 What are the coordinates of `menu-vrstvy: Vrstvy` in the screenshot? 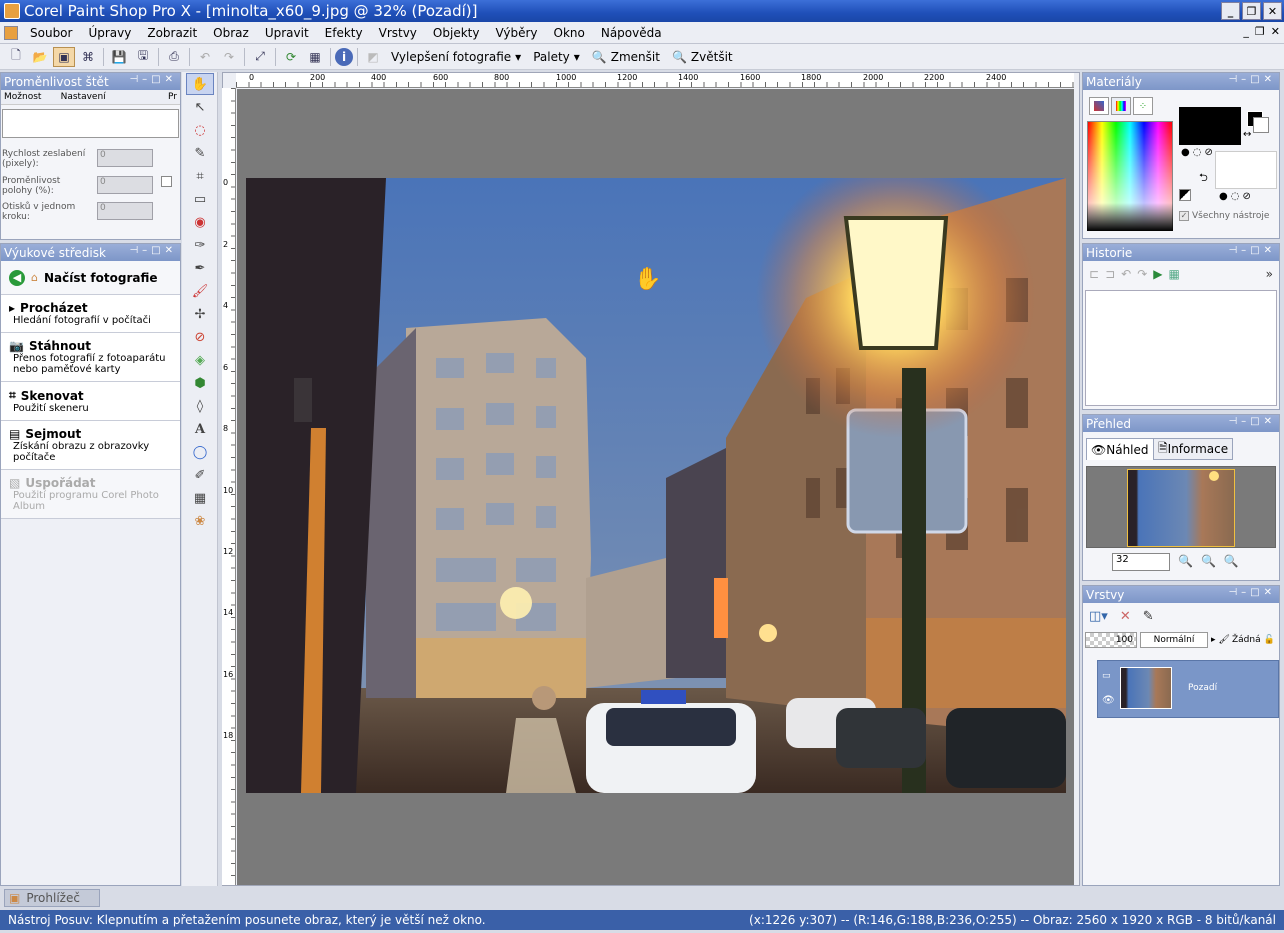 It's located at (398, 33).